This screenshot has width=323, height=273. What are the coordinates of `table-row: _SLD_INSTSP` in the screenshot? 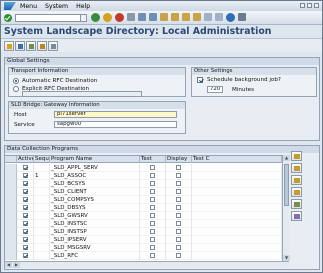 It's located at (143, 232).